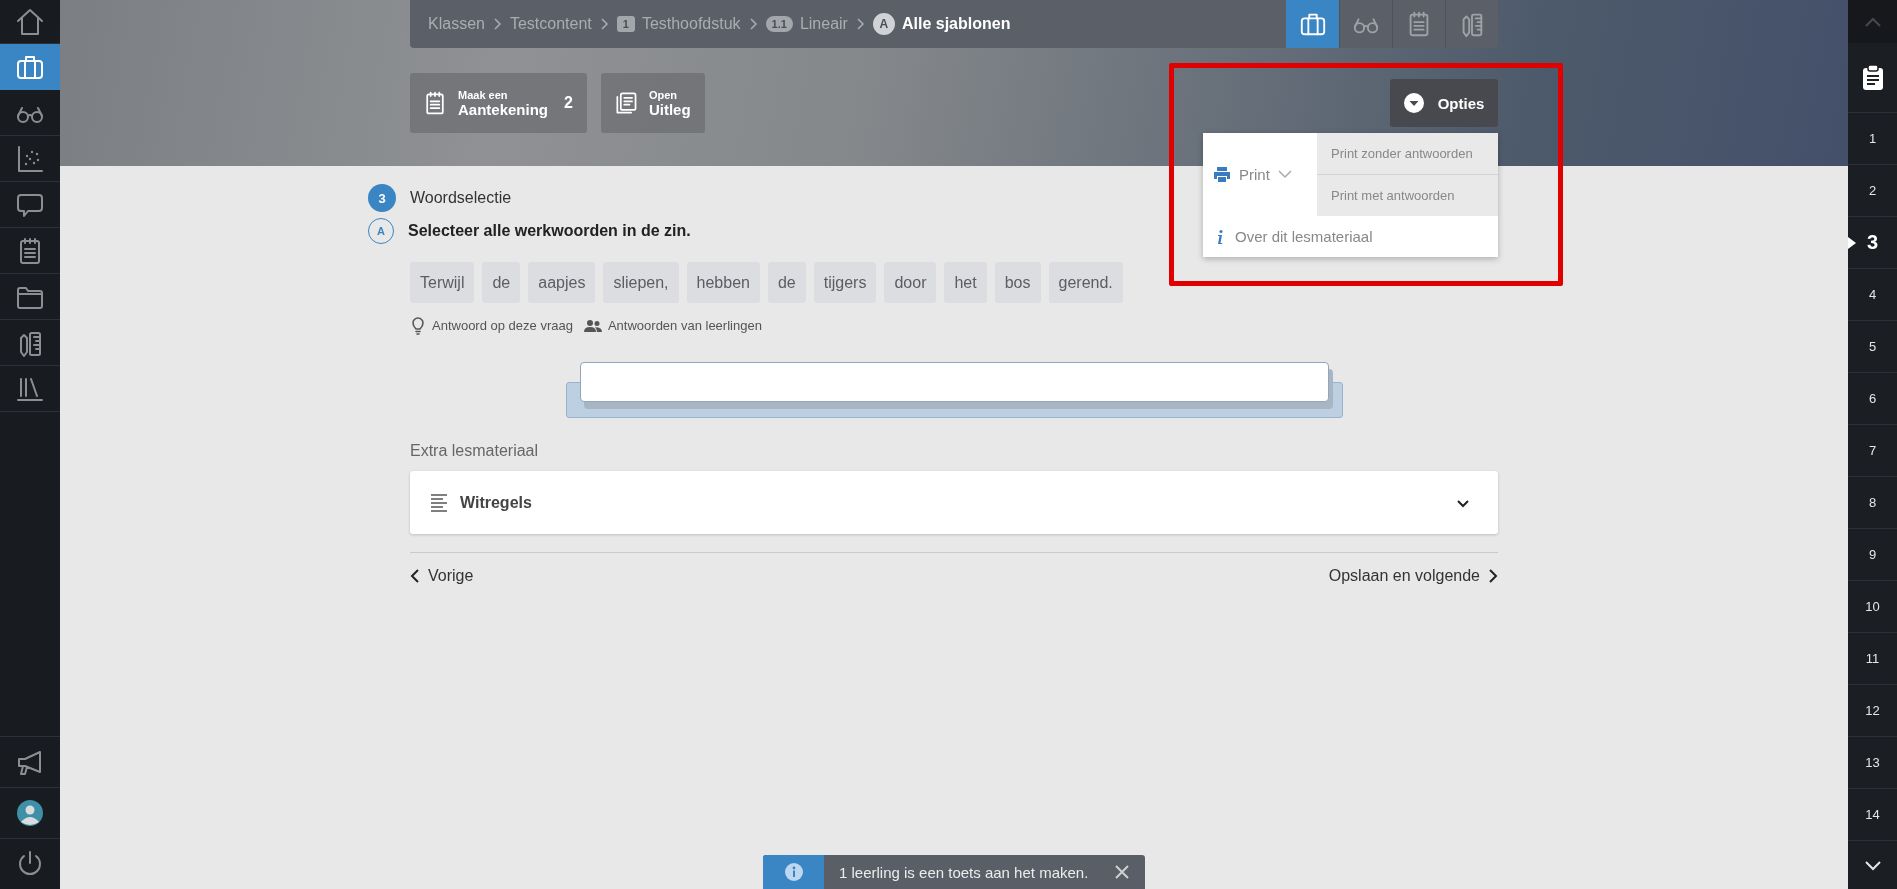 The image size is (1897, 889). Describe the element at coordinates (475, 451) in the screenshot. I see `section-heading: Extra lesmateriaal` at that location.